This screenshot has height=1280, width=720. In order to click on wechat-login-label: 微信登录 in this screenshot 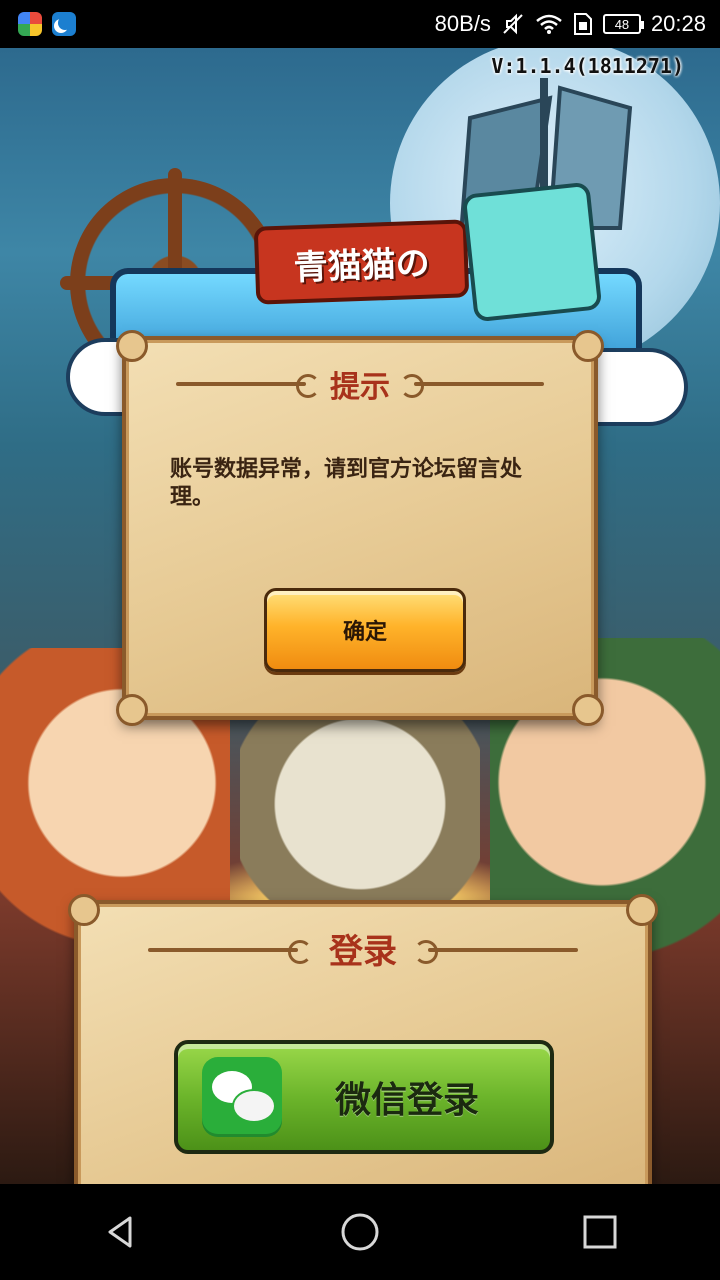, I will do `click(406, 1100)`.